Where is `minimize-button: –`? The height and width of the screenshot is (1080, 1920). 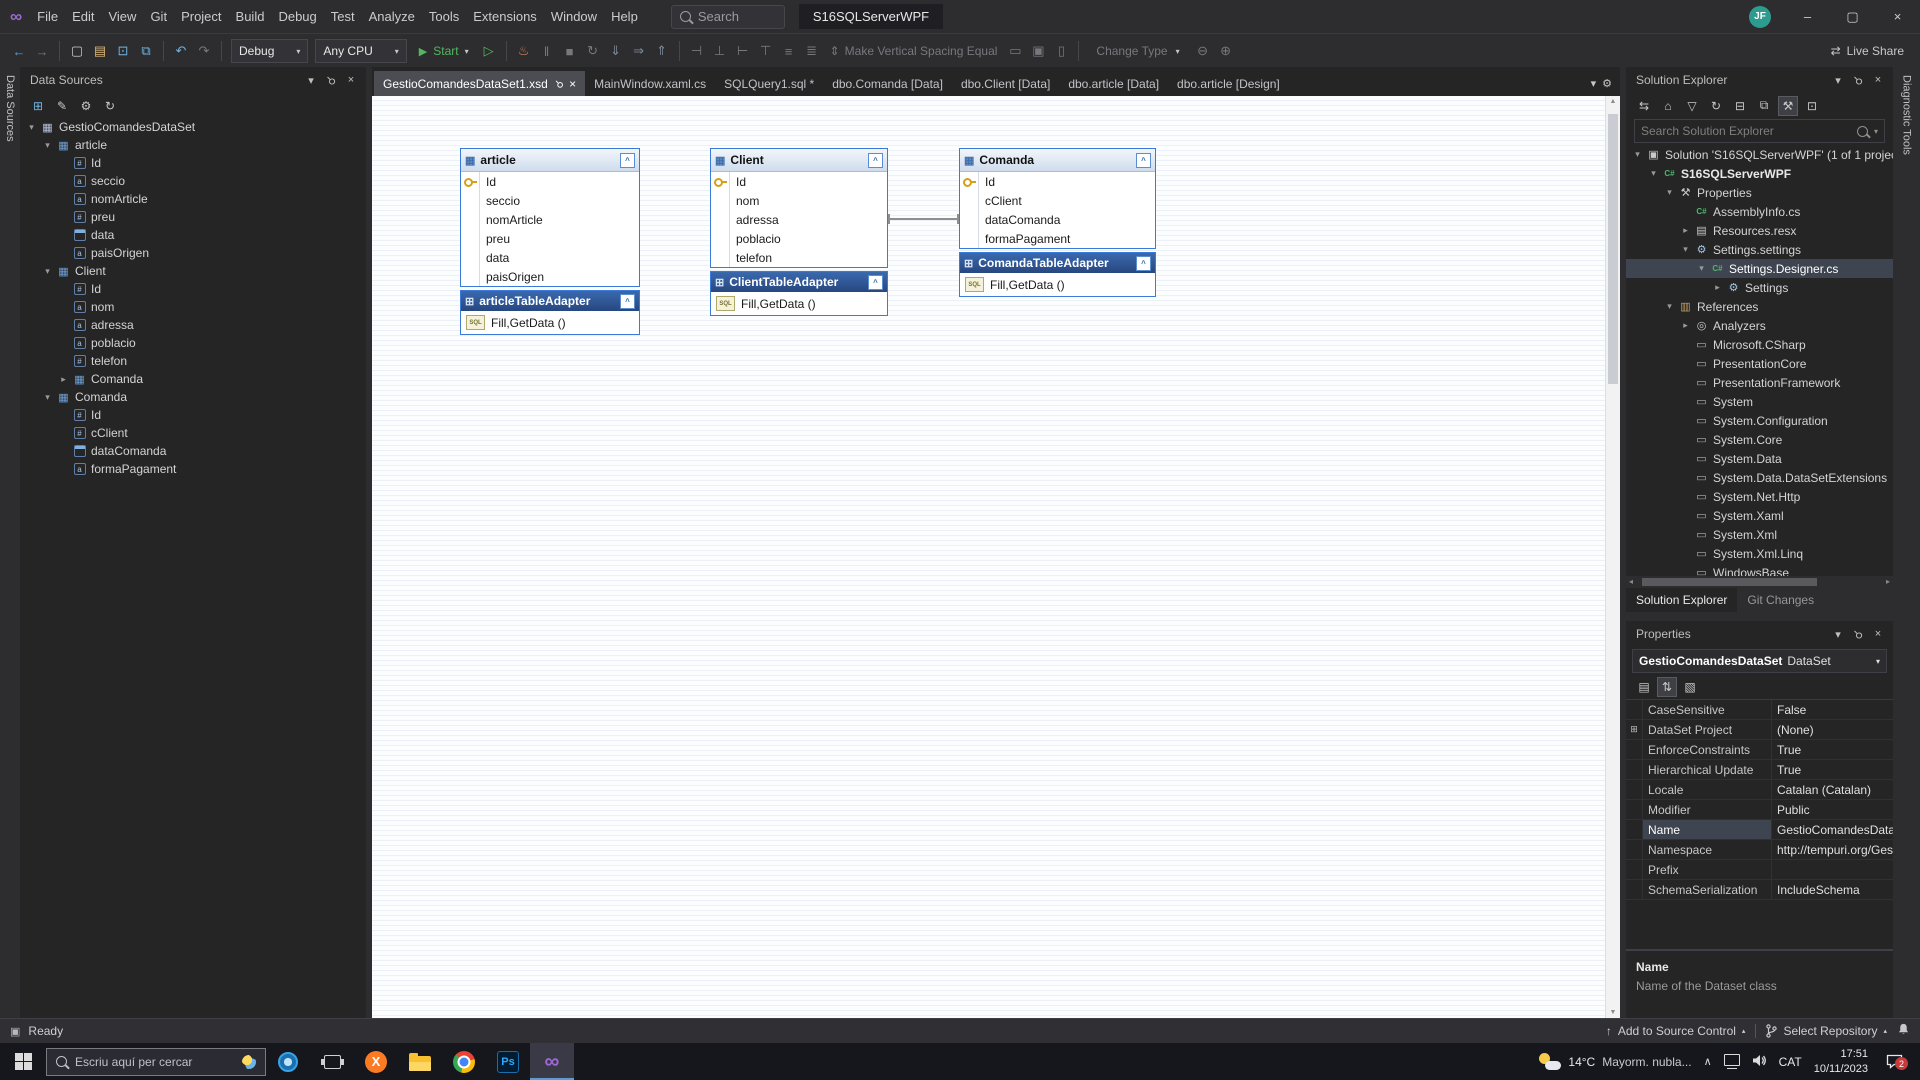 minimize-button: – is located at coordinates (1807, 16).